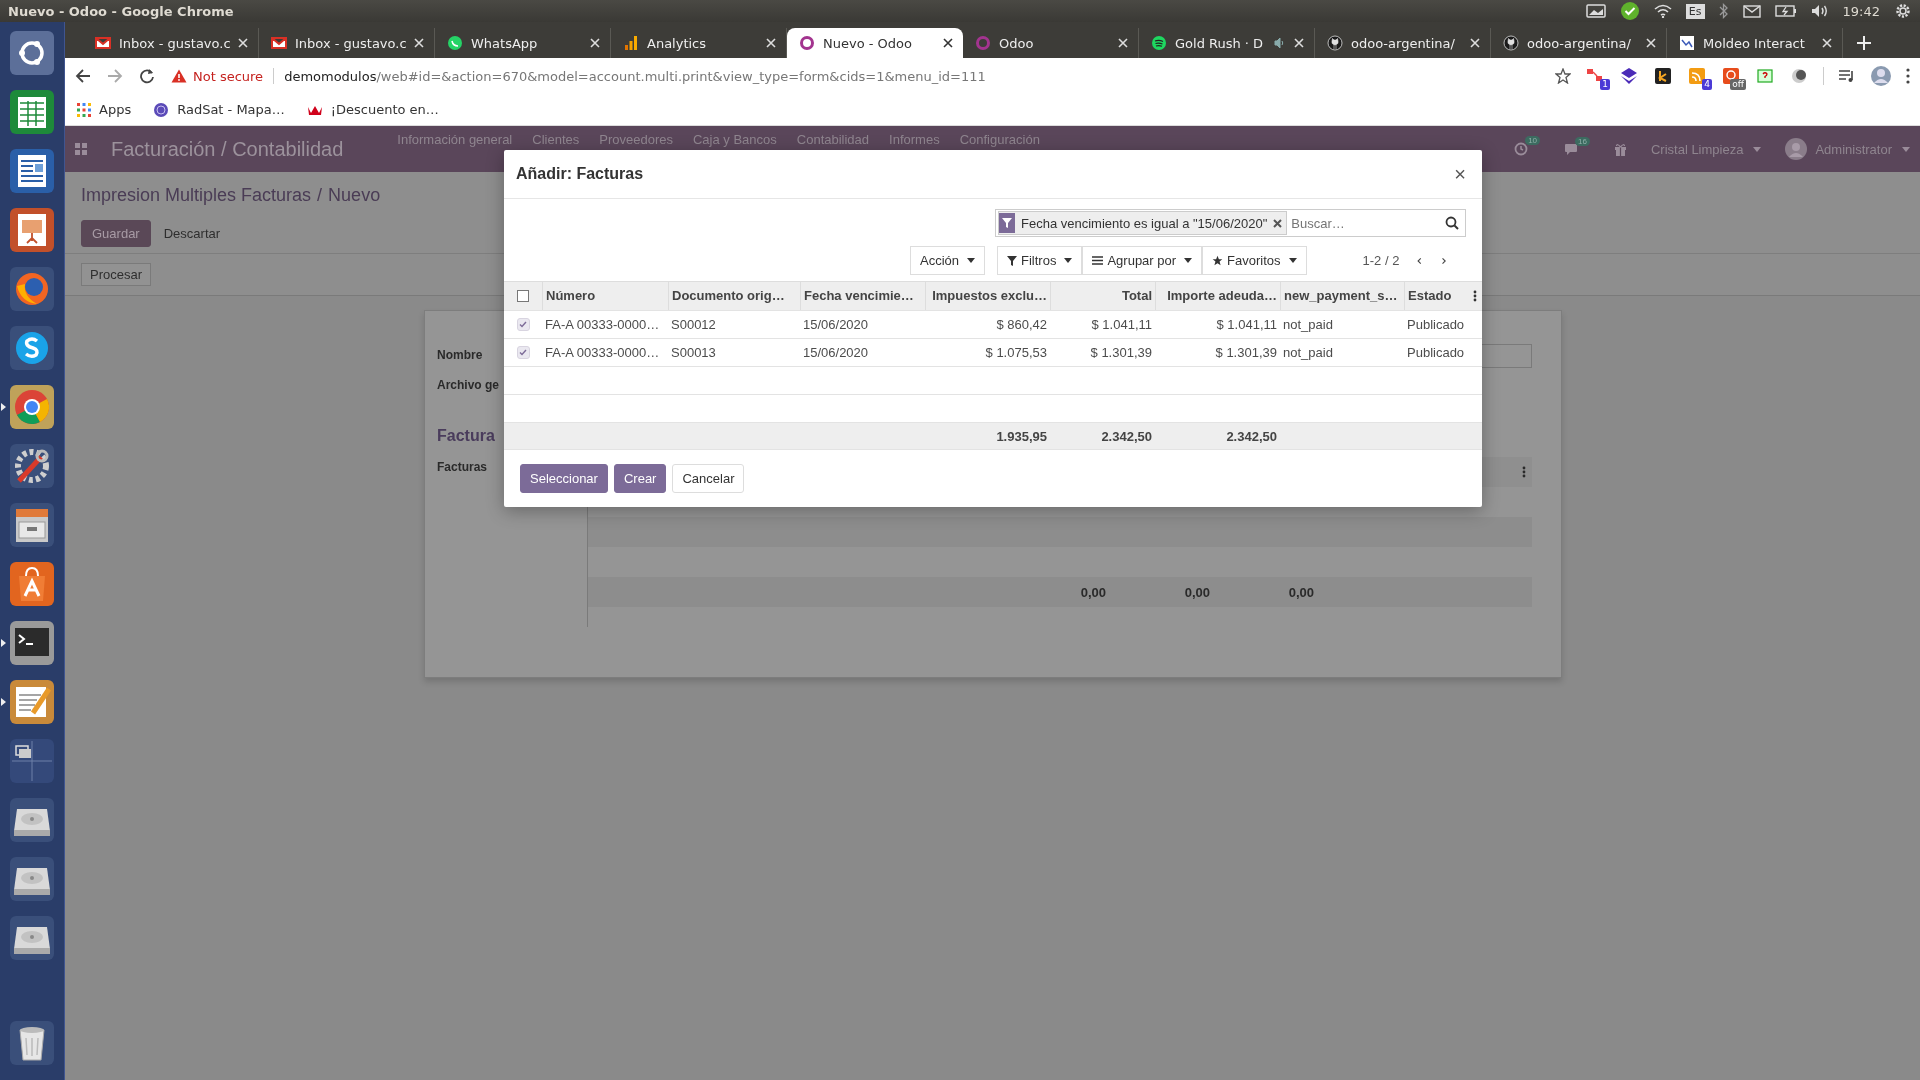 Image resolution: width=1920 pixels, height=1080 pixels. Describe the element at coordinates (1143, 223) in the screenshot. I see `filter-facet: Fecha vencimiento es igual a "15/06/2020"` at that location.